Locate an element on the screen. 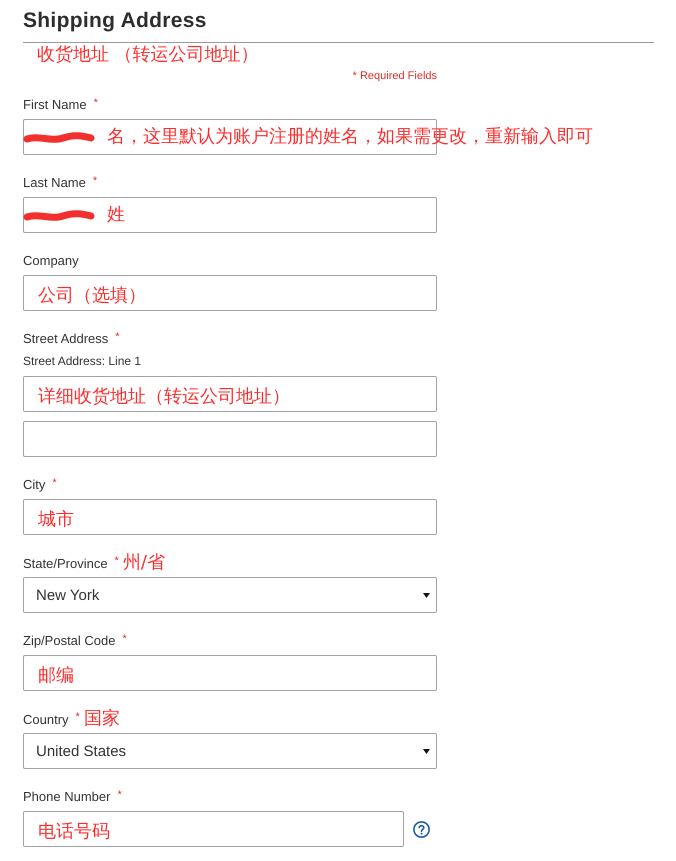  annotation-note: 详细收货地址（转运公司地址） is located at coordinates (164, 397).